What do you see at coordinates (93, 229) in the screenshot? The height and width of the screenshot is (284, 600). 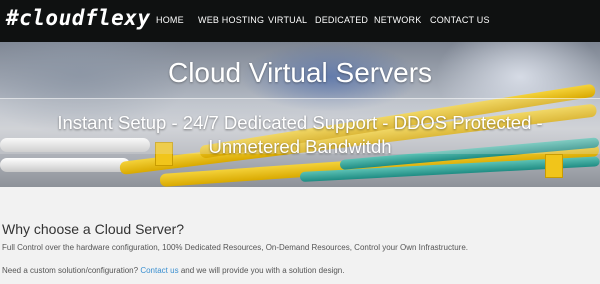 I see `section-title: Why choose a Cloud Server?` at bounding box center [93, 229].